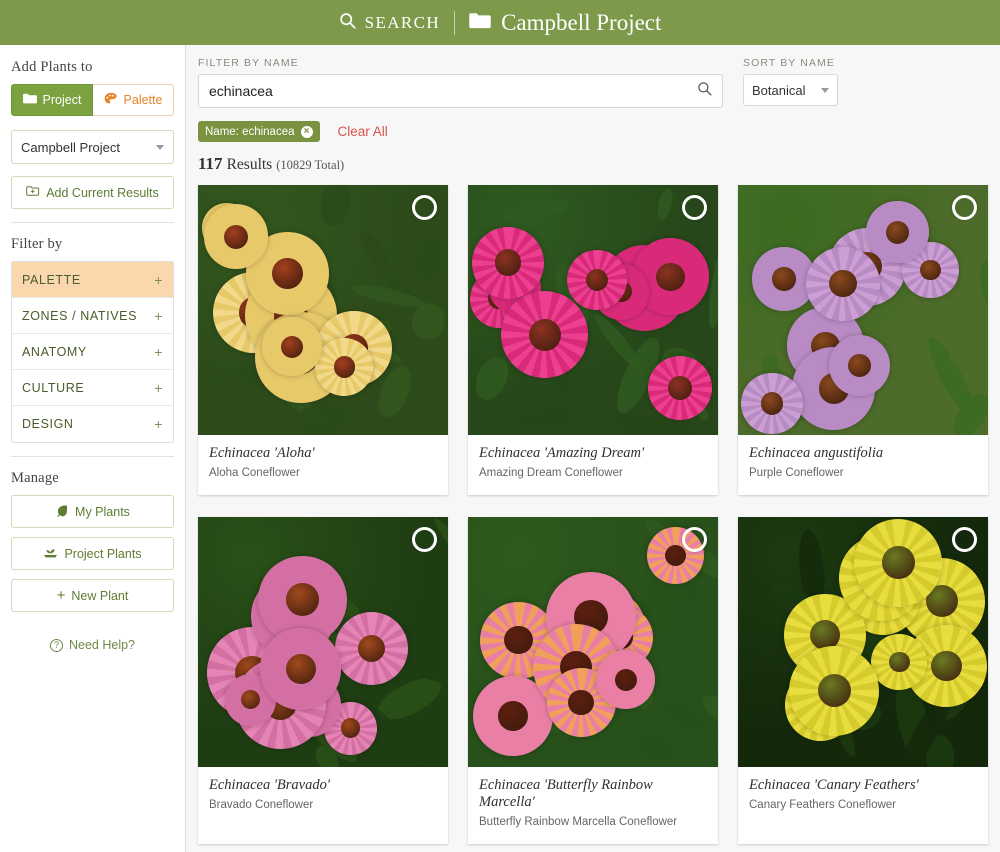 The height and width of the screenshot is (852, 1000). I want to click on add-current-results-button: Add Current Results, so click(92, 192).